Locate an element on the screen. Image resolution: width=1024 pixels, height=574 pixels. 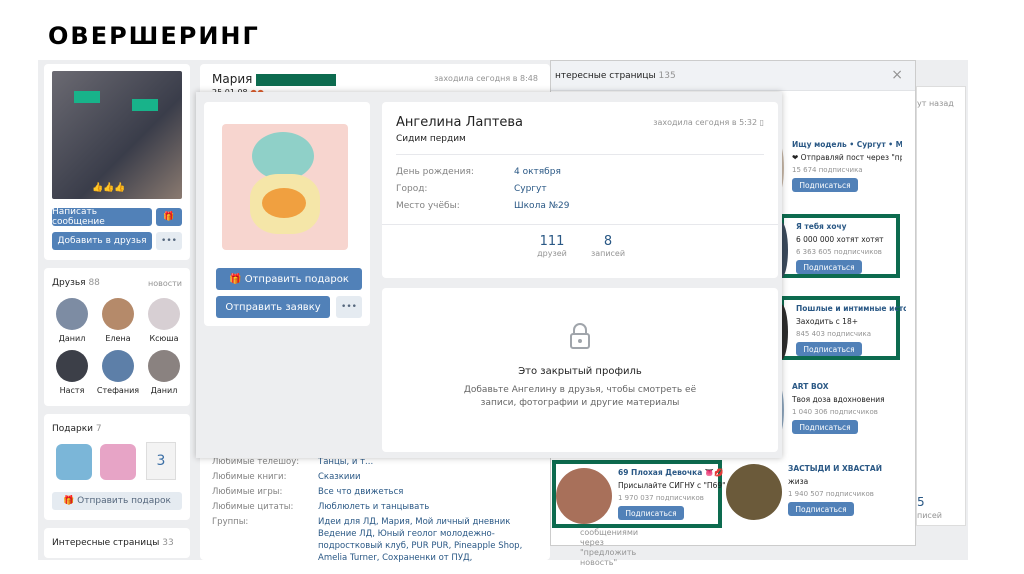
group-name: ART BOX is located at coordinates (847, 386).